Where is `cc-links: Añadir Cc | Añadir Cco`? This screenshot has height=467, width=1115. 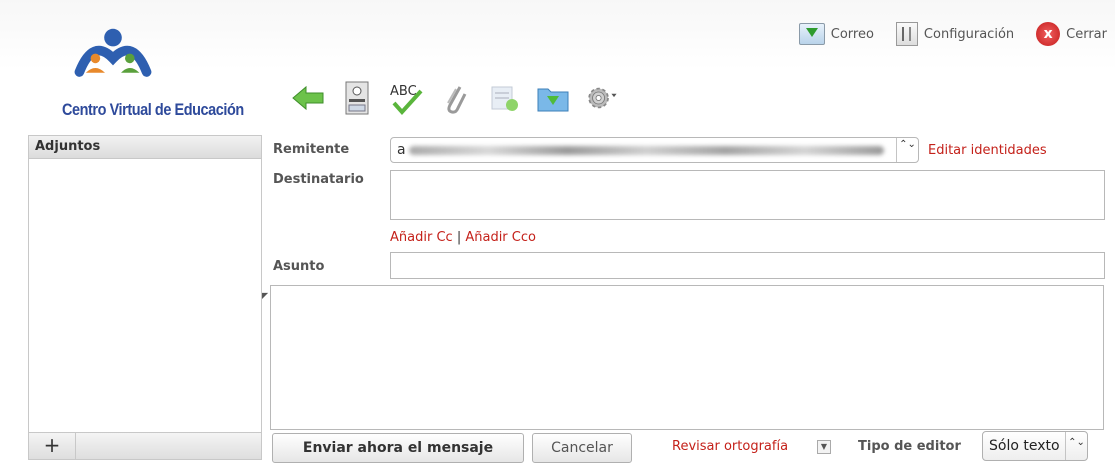 cc-links: Añadir Cc | Añadir Cco is located at coordinates (463, 237).